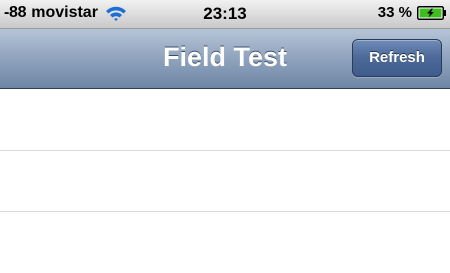 This screenshot has width=450, height=273. I want to click on status-bar: -88 movistar 23:13 33 %, so click(225, 14).